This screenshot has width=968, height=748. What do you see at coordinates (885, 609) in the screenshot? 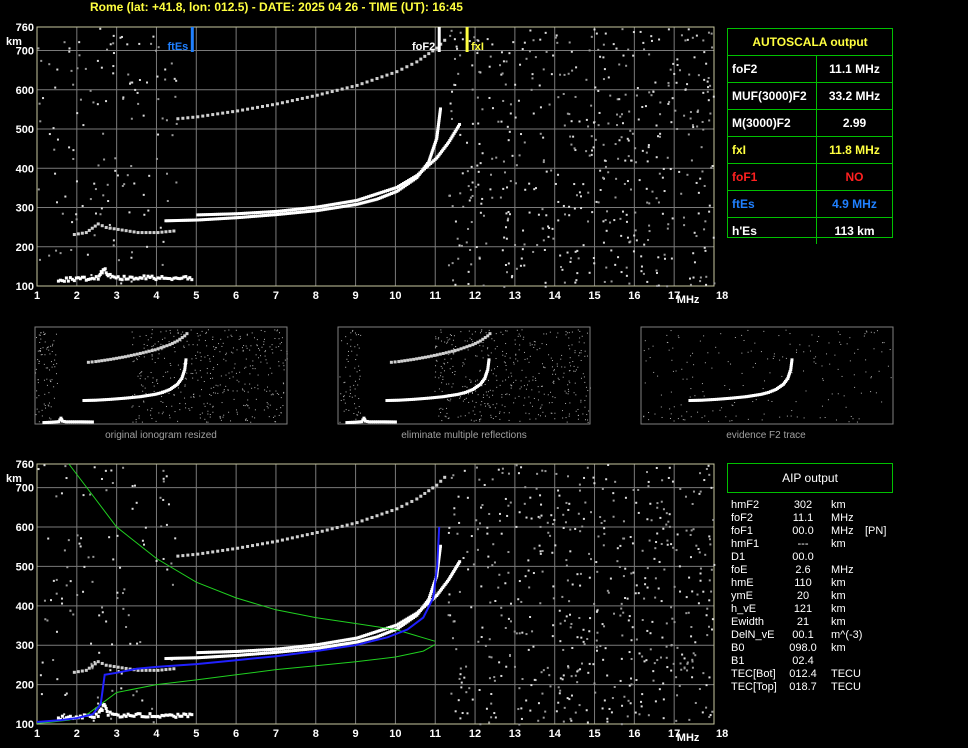
I see `aip-note` at bounding box center [885, 609].